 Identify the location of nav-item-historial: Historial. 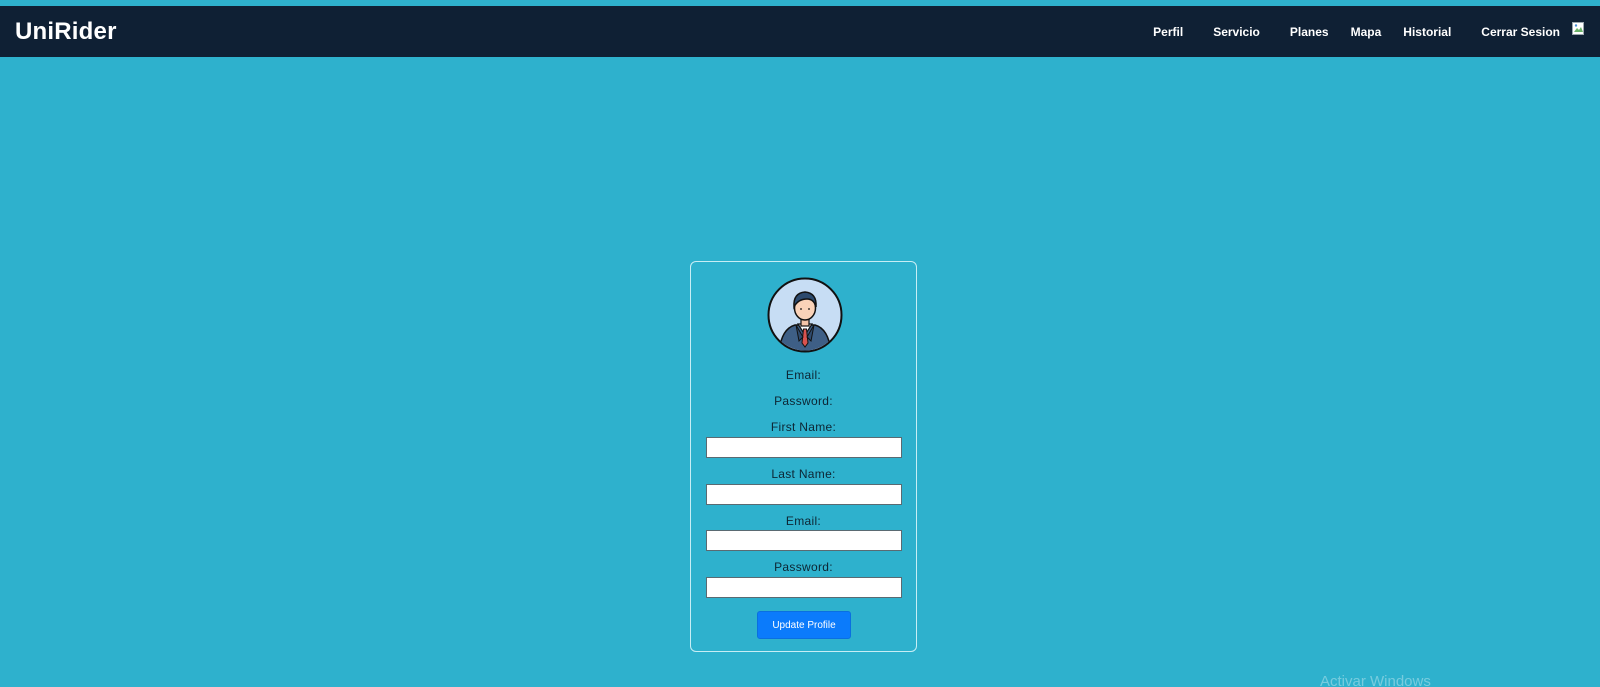
(1427, 32).